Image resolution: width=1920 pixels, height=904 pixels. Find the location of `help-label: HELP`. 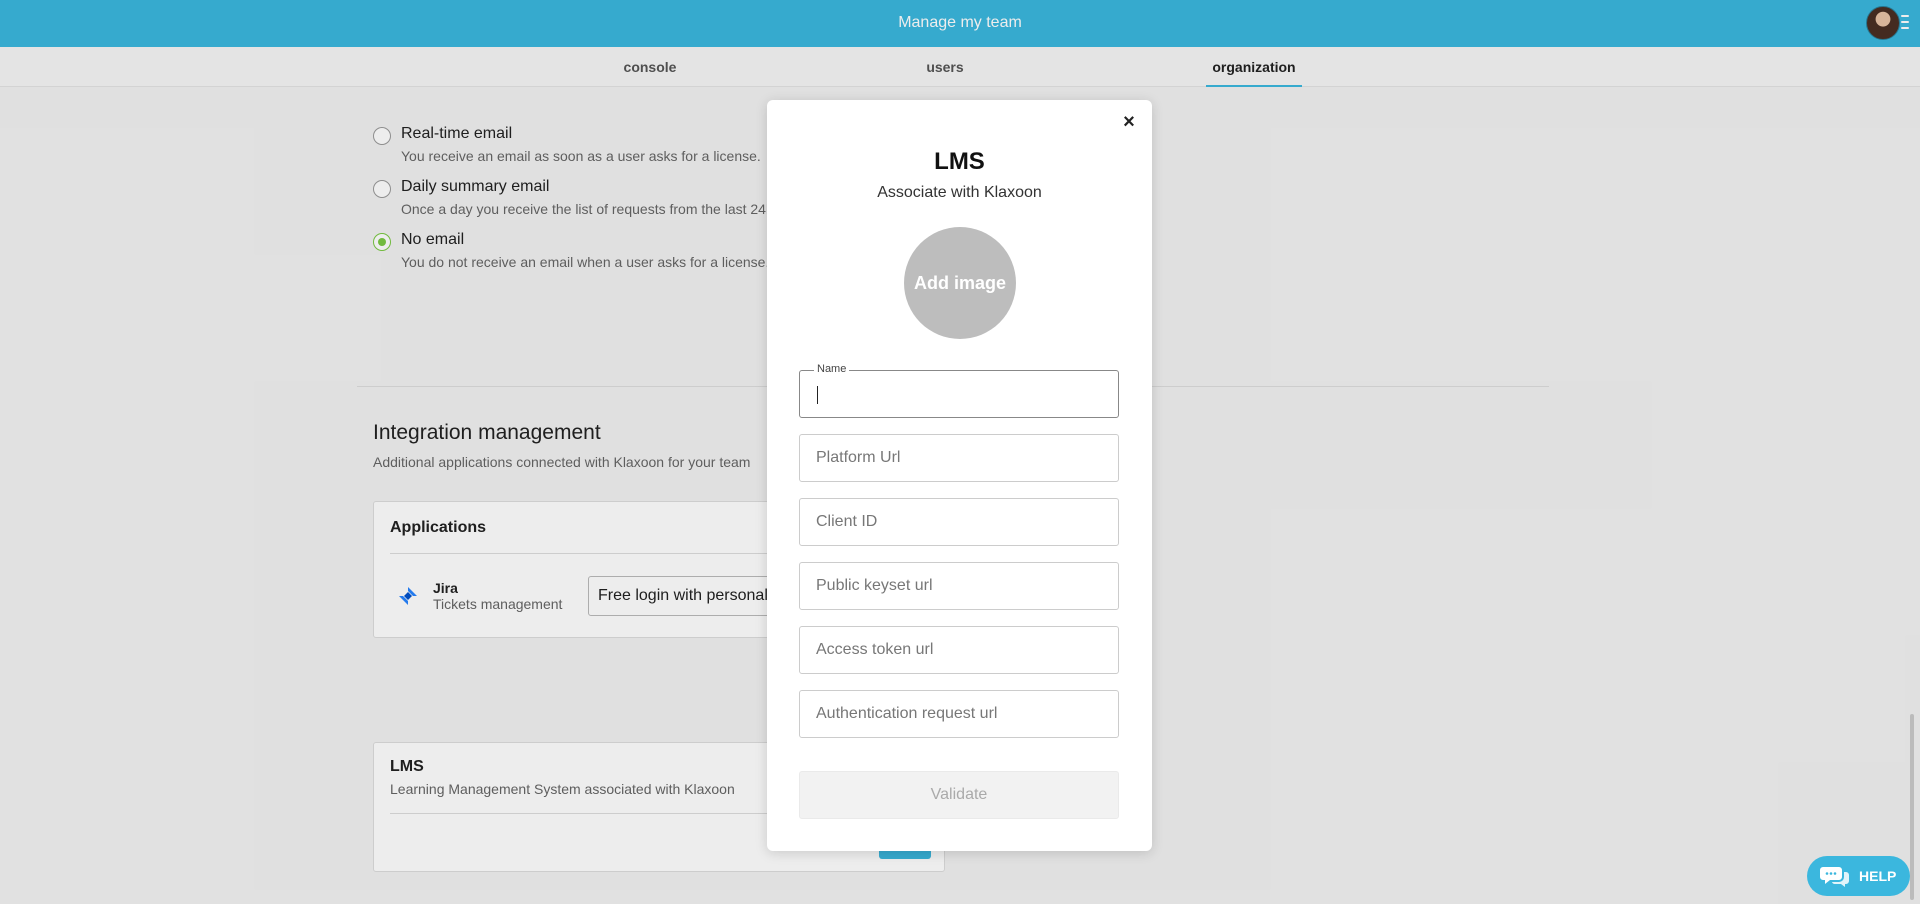

help-label: HELP is located at coordinates (1878, 876).